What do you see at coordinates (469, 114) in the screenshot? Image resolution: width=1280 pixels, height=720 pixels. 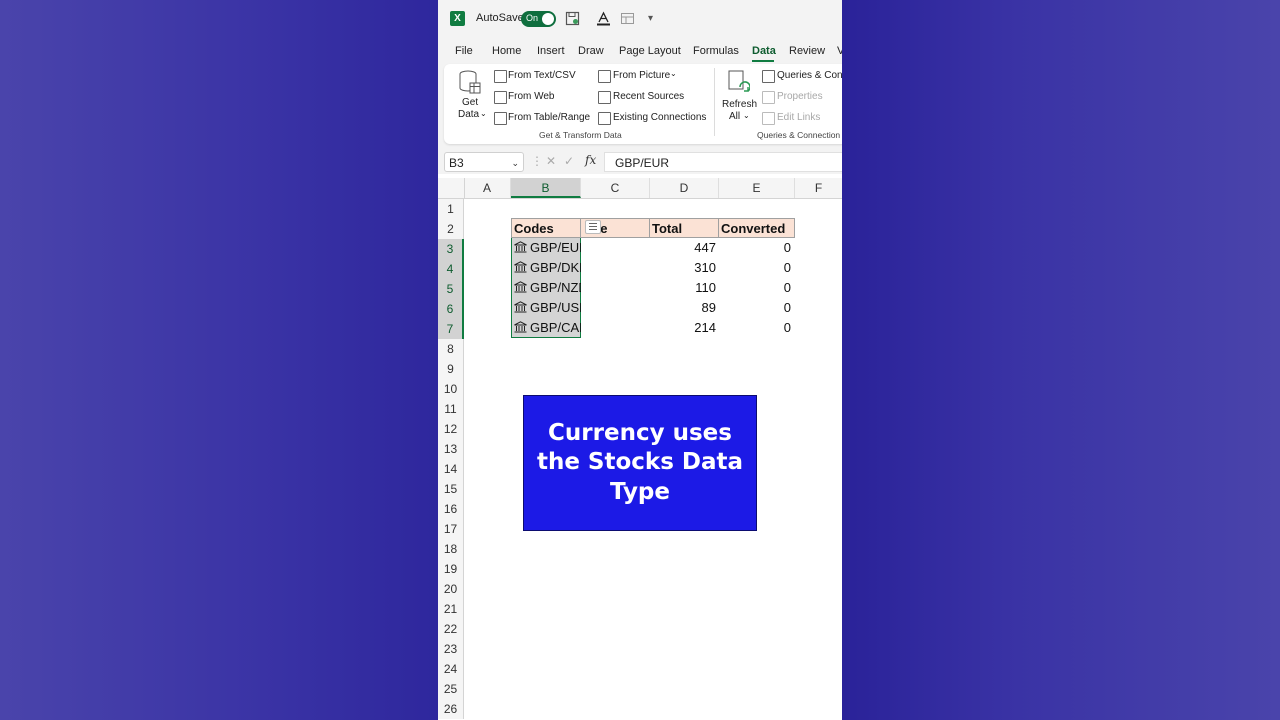 I see `get-data-label-2: Data` at bounding box center [469, 114].